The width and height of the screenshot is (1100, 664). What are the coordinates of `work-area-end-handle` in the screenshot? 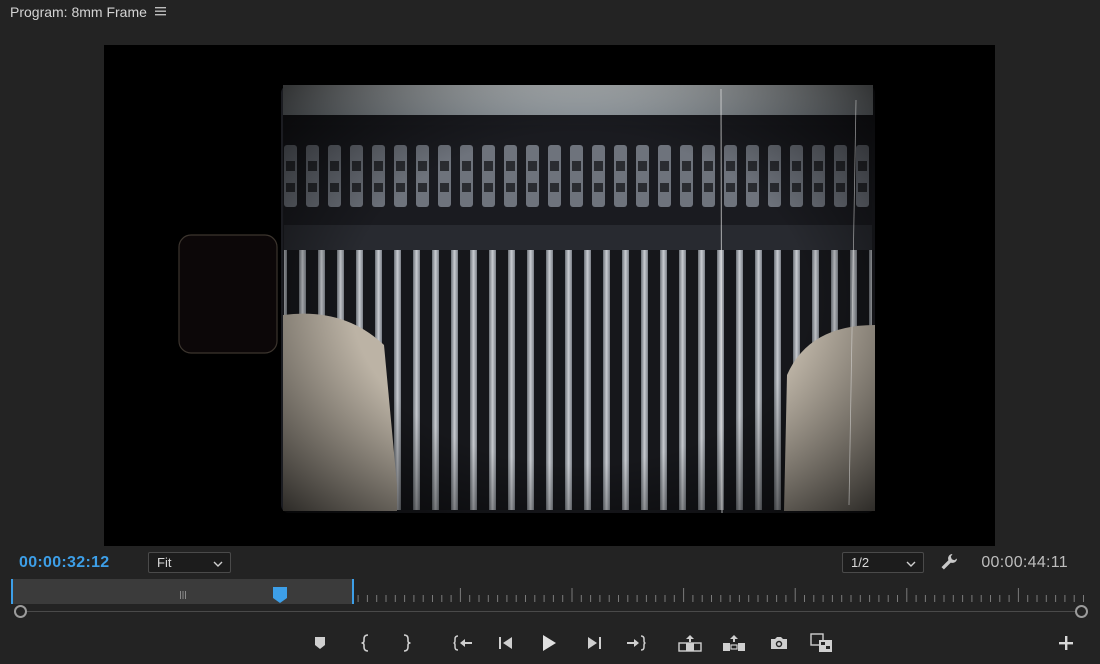 It's located at (353, 591).